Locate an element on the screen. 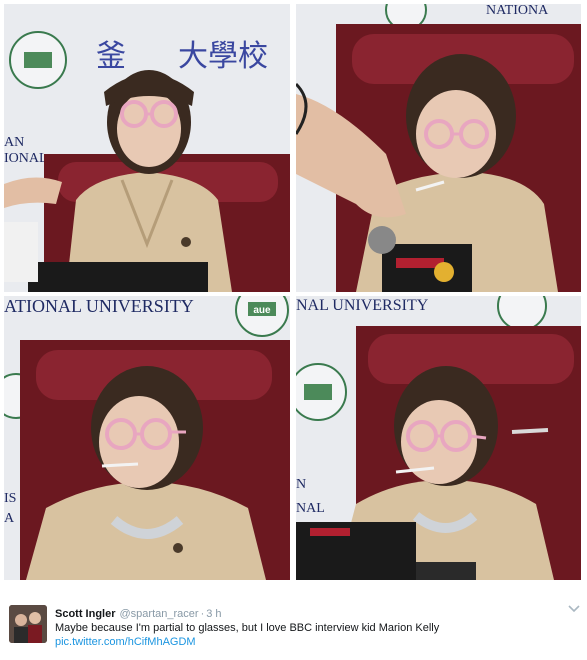 The width and height of the screenshot is (587, 660). svg-text: NAL UNIVERSITY is located at coordinates (362, 305).